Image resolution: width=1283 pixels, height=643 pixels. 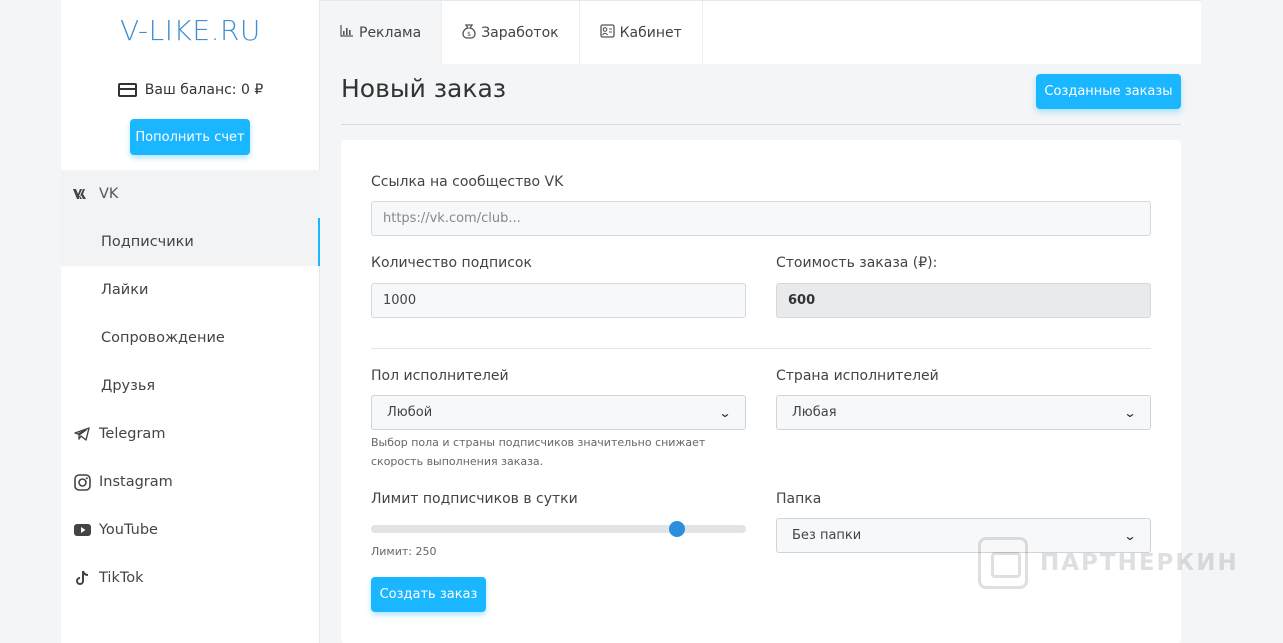 What do you see at coordinates (558, 412) in the screenshot?
I see `gender-select: Любой ⌄` at bounding box center [558, 412].